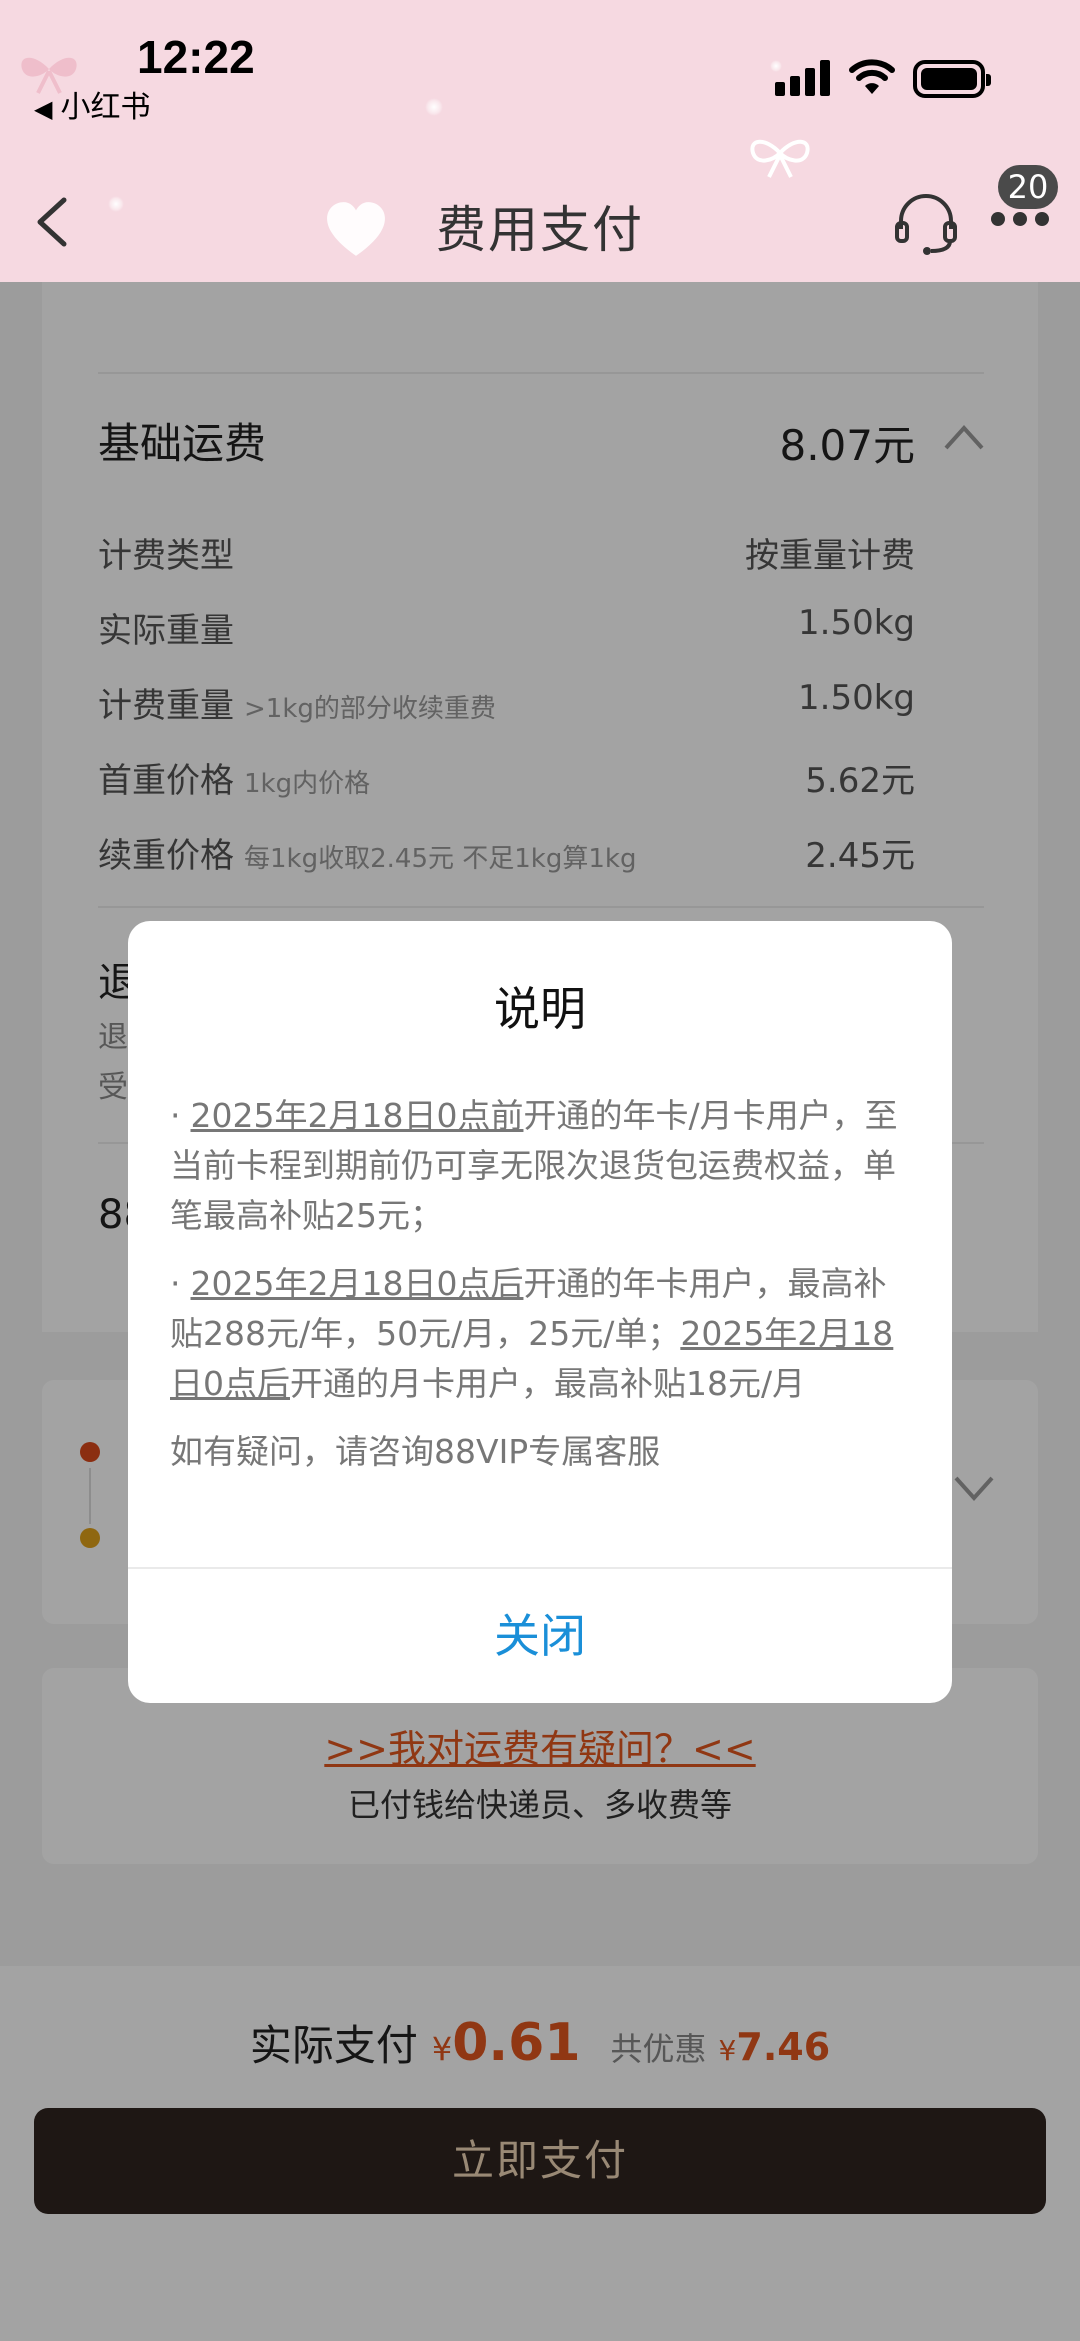 Image resolution: width=1080 pixels, height=2341 pixels. I want to click on notification-badge: 20, so click(1028, 187).